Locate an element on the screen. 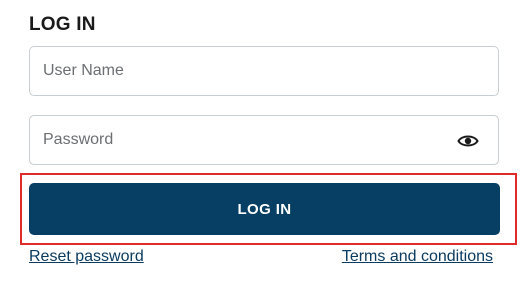 The height and width of the screenshot is (286, 532). password-input is located at coordinates (264, 140).